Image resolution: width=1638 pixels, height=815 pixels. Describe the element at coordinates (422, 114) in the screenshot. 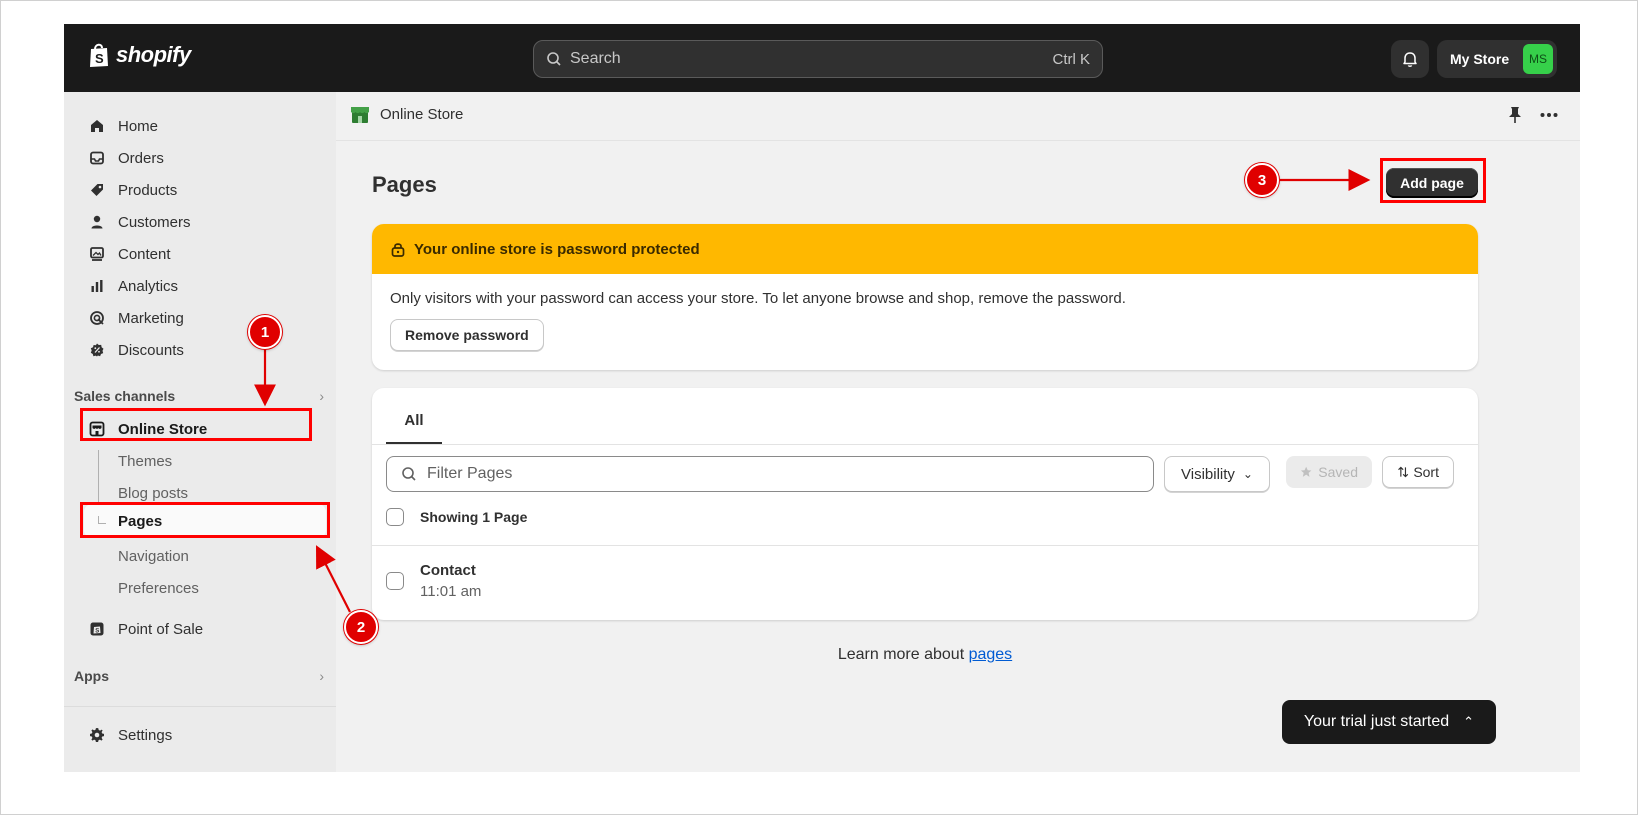

I see `breadcrumb-label: Online Store` at that location.